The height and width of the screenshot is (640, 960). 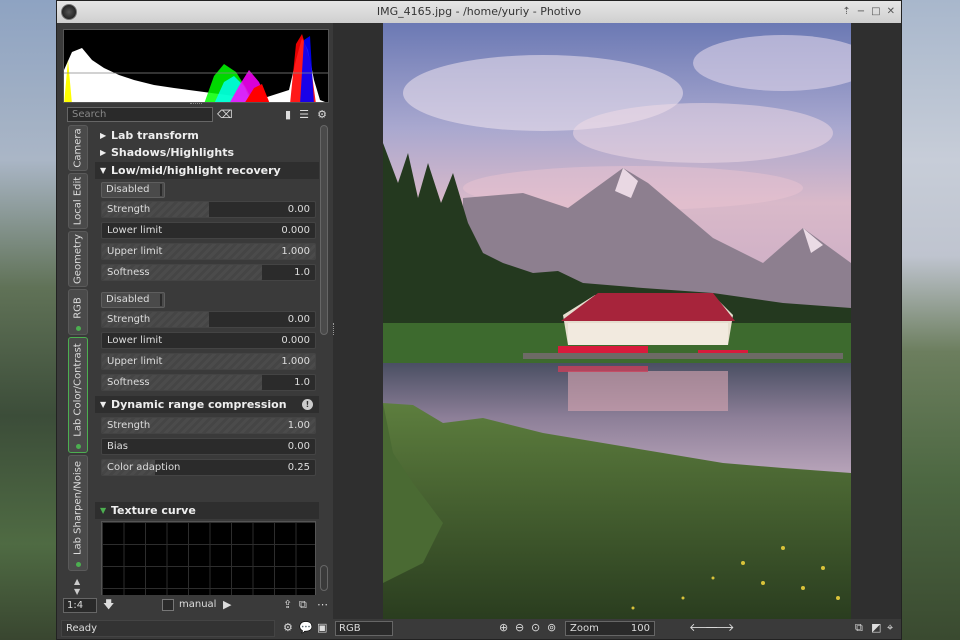 What do you see at coordinates (876, 628) in the screenshot?
I see `compare-icon: ◩` at bounding box center [876, 628].